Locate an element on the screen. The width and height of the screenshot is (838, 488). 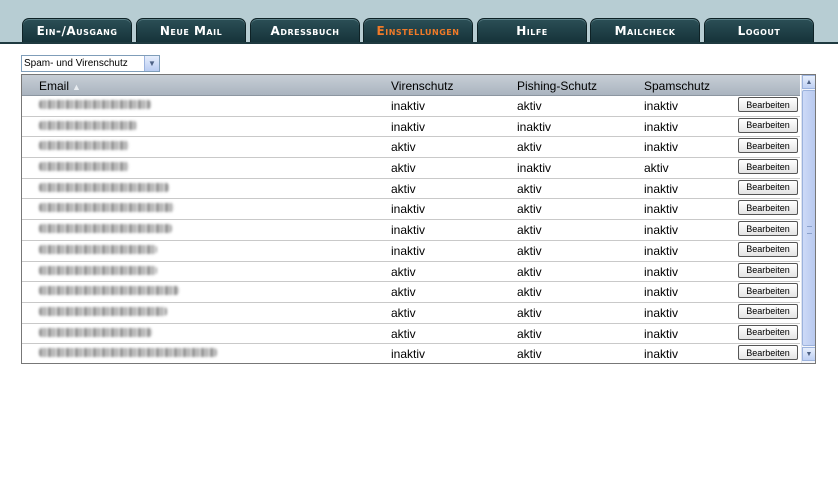
tab-adressbuch: Adressbuch is located at coordinates (305, 30).